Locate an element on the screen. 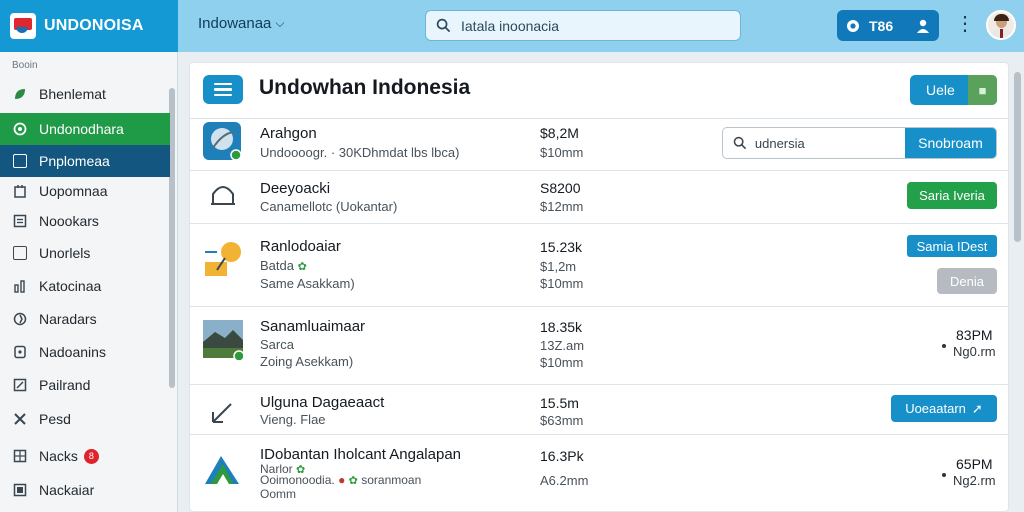 The width and height of the screenshot is (1024, 512). page-title: Undowhan Indonesia is located at coordinates (365, 87).